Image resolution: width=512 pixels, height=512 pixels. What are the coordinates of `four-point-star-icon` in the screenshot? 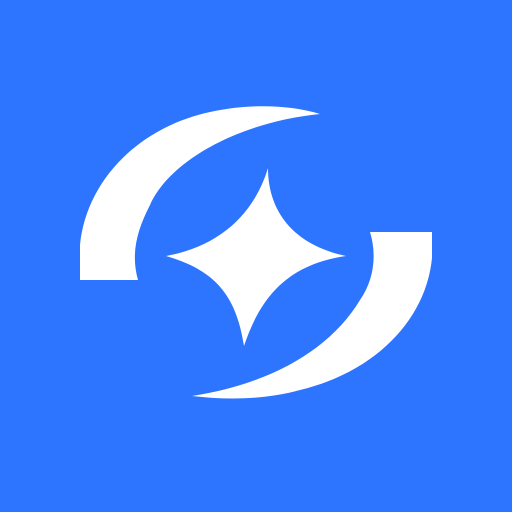 It's located at (256, 257).